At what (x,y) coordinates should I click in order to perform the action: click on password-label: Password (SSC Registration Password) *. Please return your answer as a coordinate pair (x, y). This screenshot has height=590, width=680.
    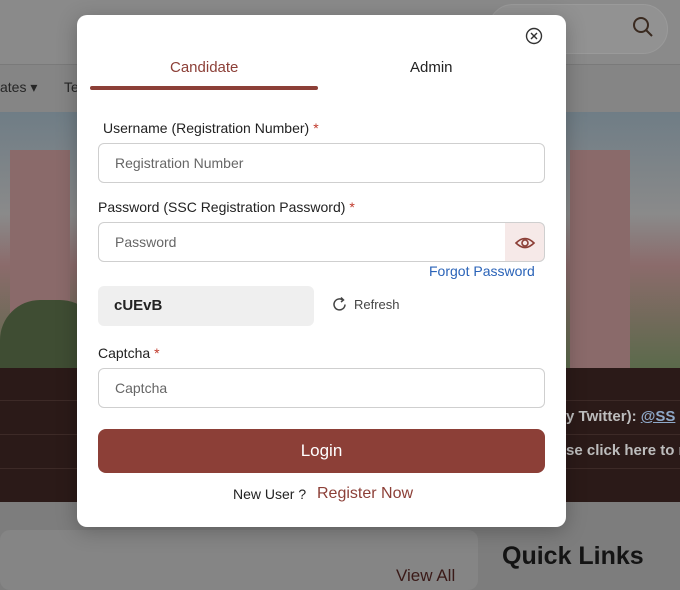
    Looking at the image, I should click on (226, 207).